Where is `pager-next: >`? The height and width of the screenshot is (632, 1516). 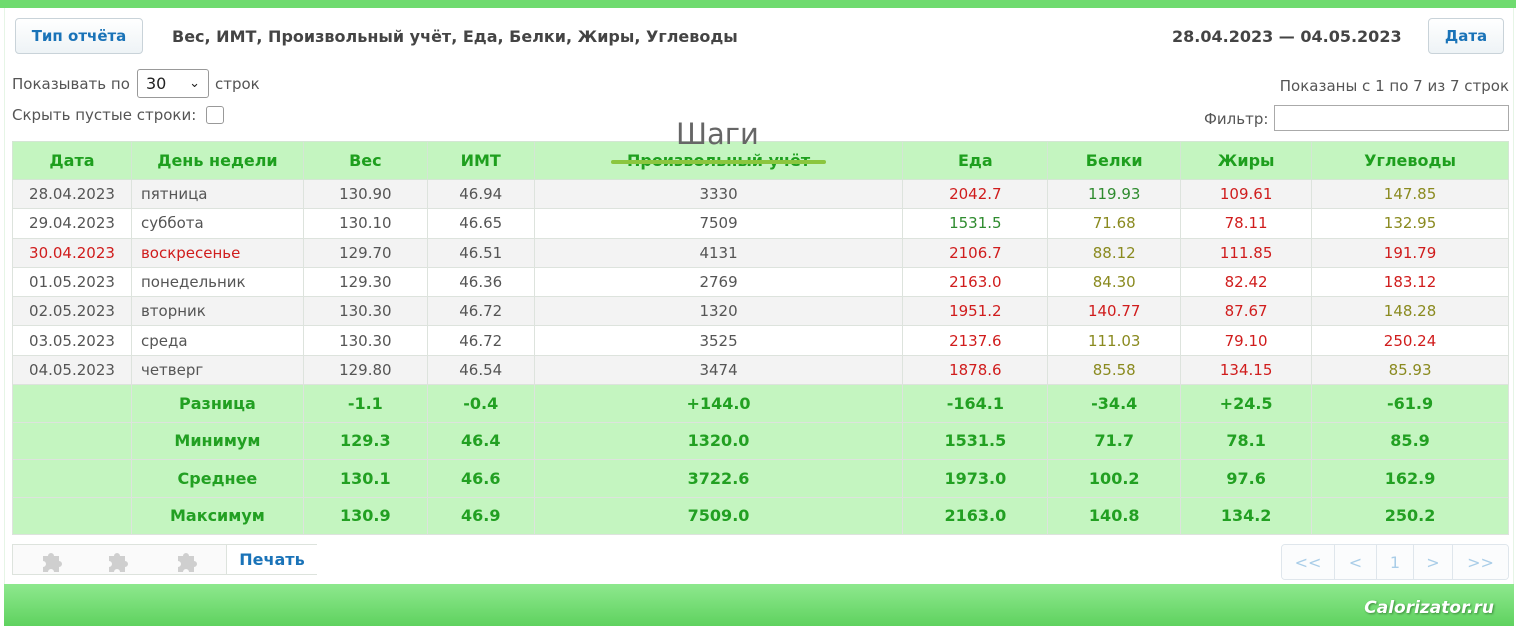
pager-next: > is located at coordinates (1433, 562).